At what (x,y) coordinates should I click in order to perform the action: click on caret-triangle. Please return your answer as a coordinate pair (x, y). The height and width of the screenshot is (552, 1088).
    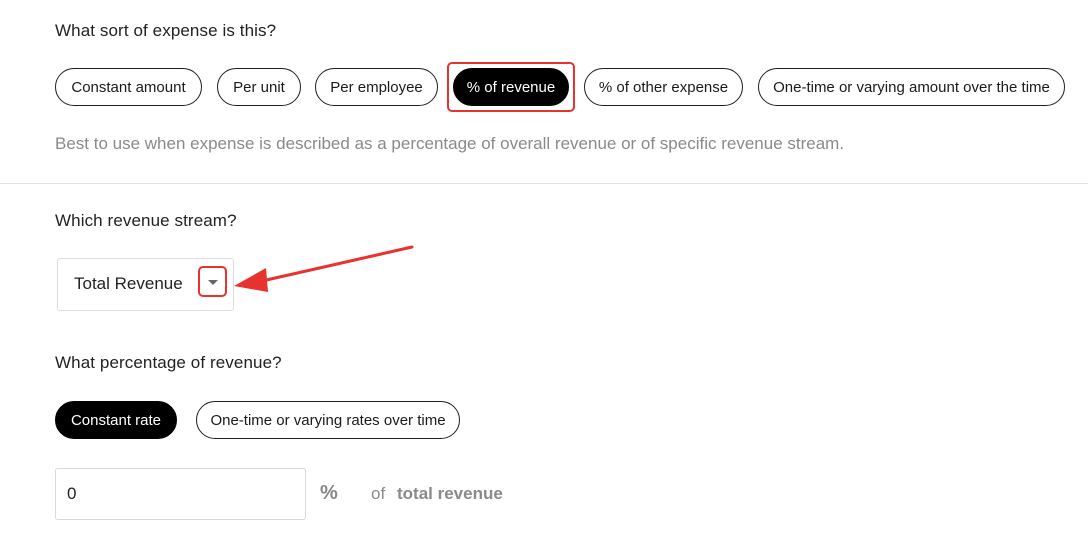
    Looking at the image, I should click on (213, 282).